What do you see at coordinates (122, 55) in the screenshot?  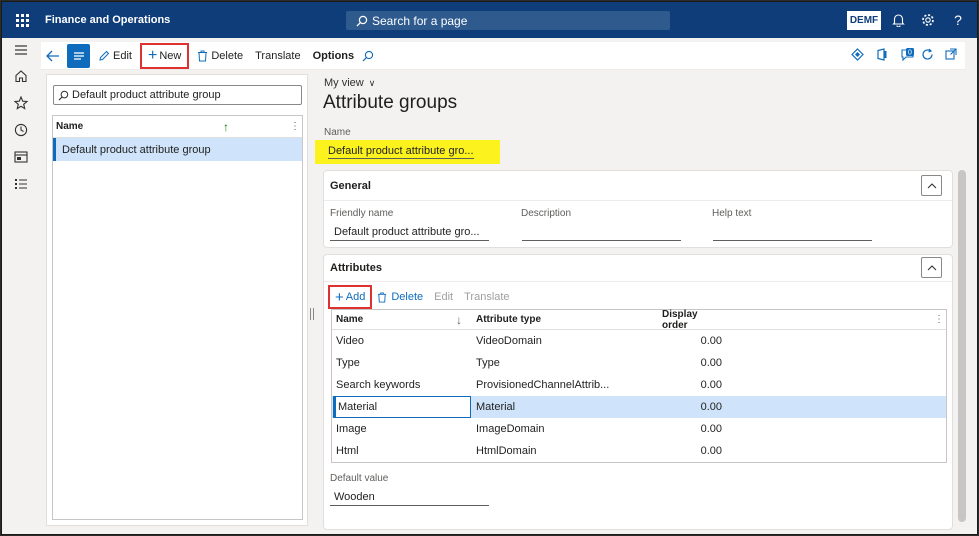 I see `edit-label: Edit` at bounding box center [122, 55].